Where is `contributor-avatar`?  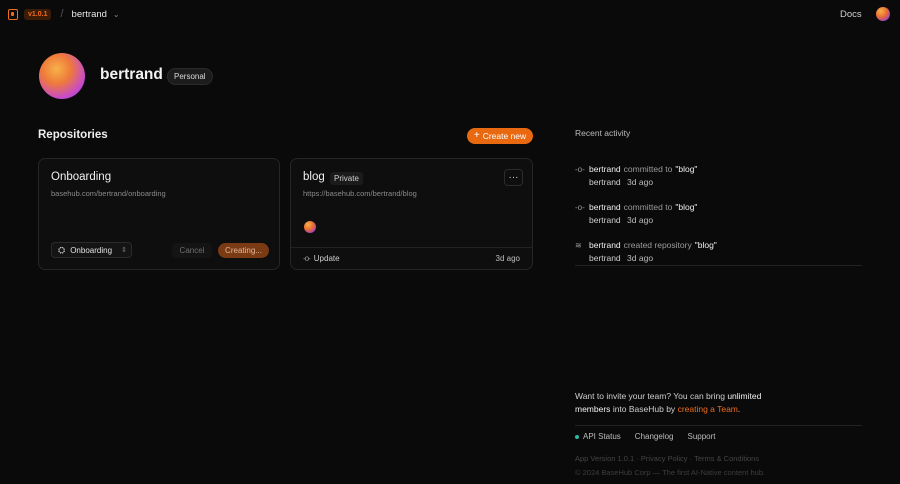
contributor-avatar is located at coordinates (310, 227).